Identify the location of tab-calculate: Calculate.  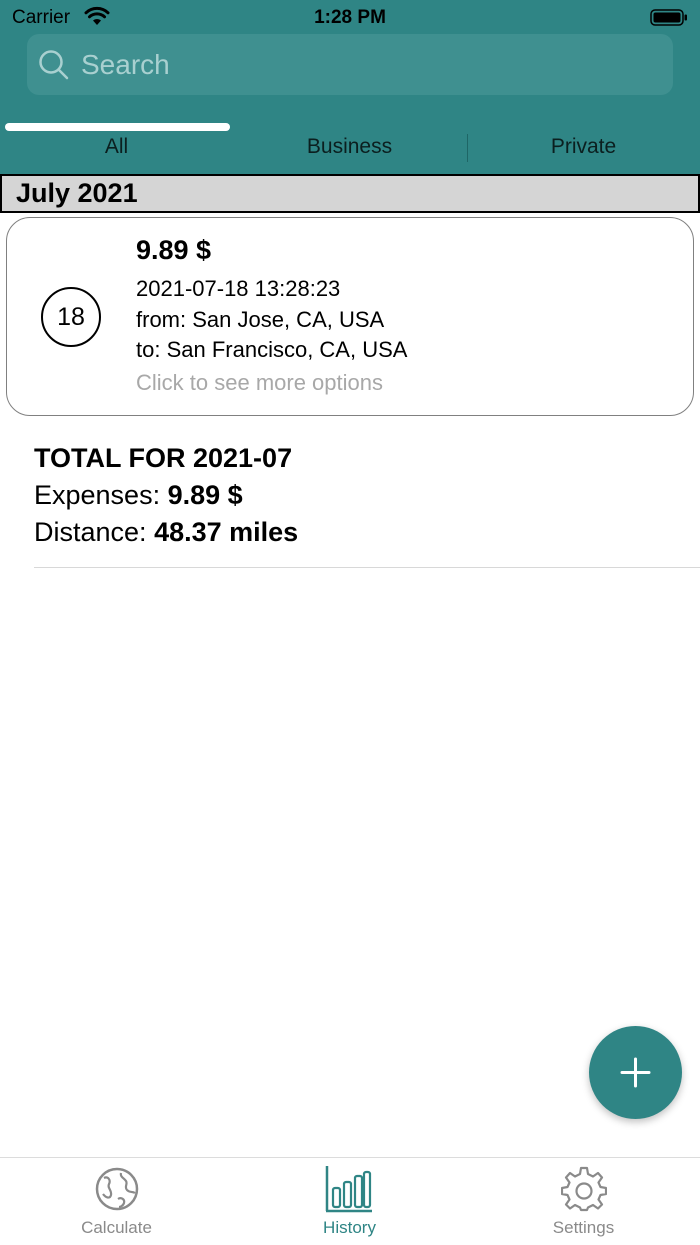
(116, 1201).